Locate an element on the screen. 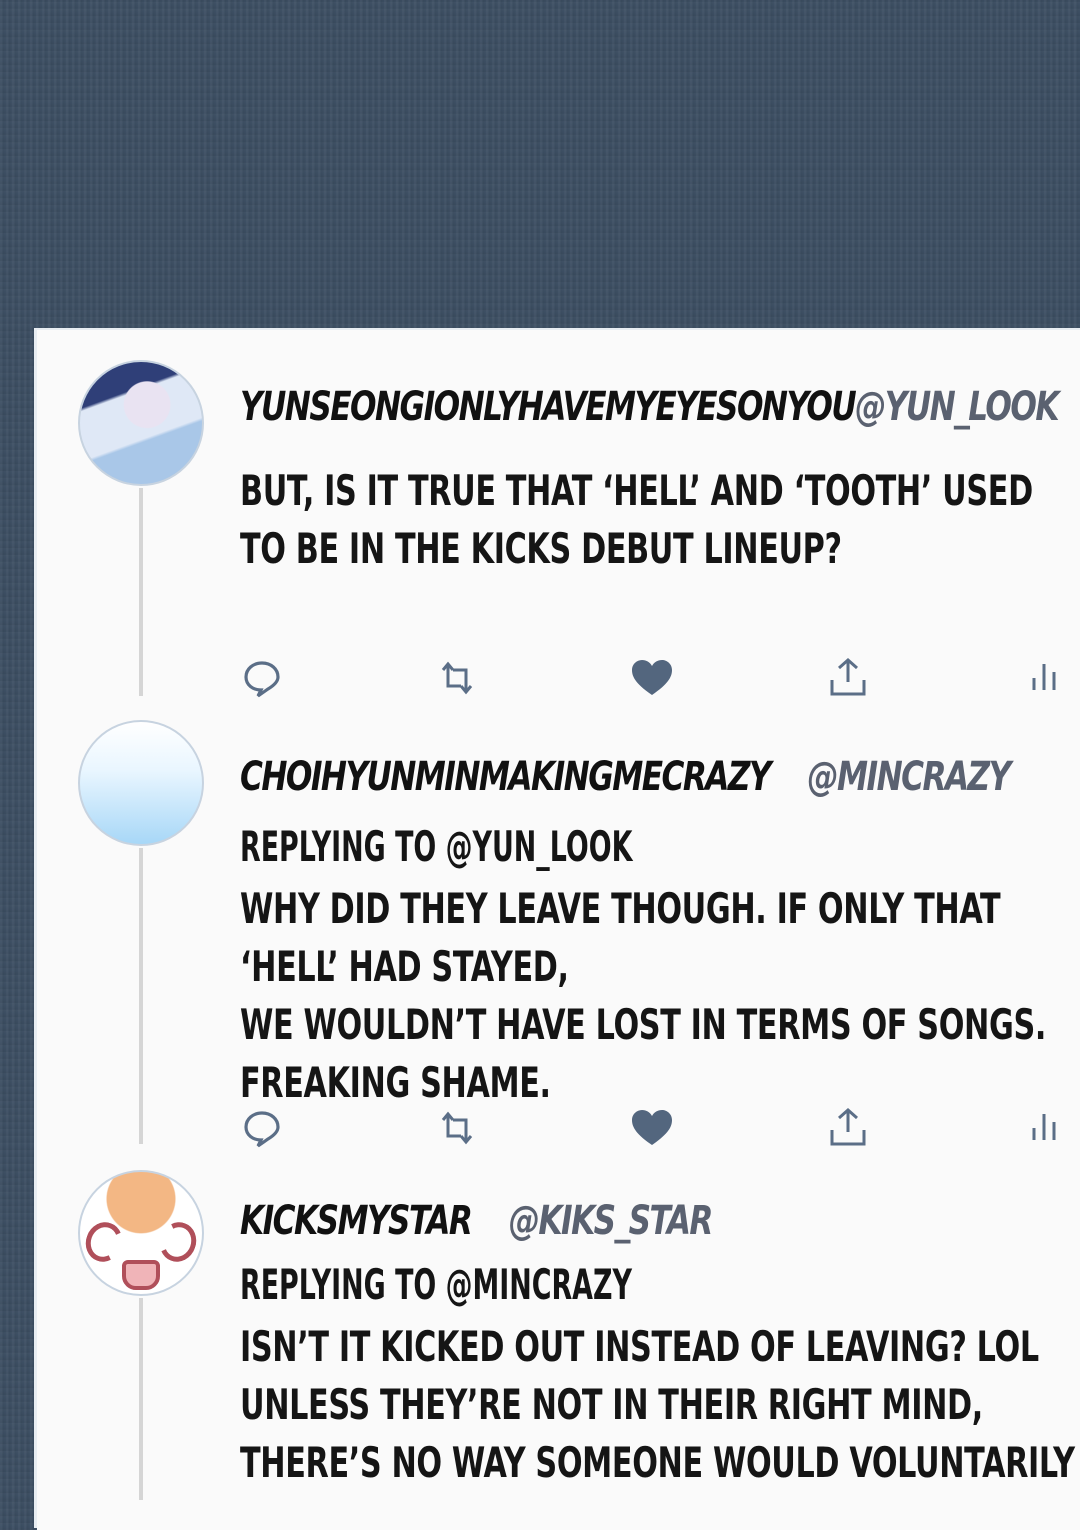 The height and width of the screenshot is (1530, 1080). tweet-text-line: FREAKING SHAME. is located at coordinates (395, 1082).